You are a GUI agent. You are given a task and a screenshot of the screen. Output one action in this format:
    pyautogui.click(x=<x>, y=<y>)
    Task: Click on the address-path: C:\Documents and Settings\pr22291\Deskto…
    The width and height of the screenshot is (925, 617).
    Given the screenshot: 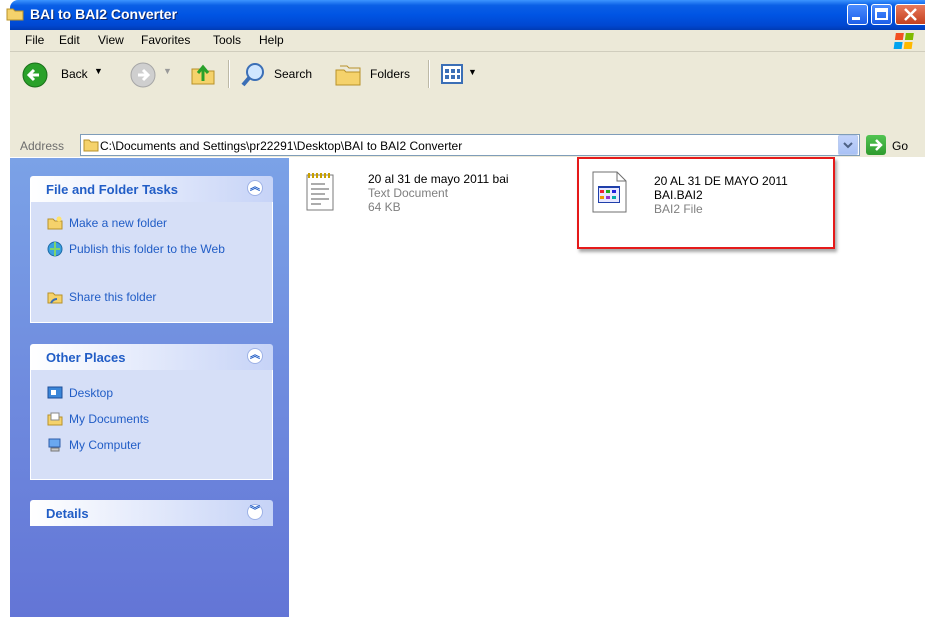 What is the action you would take?
    pyautogui.click(x=281, y=146)
    